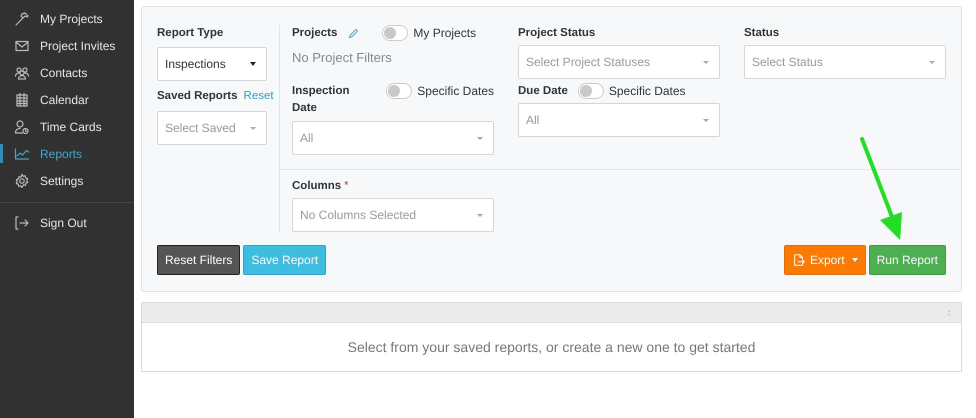  I want to click on columns-select: No Columns Selected, so click(393, 215).